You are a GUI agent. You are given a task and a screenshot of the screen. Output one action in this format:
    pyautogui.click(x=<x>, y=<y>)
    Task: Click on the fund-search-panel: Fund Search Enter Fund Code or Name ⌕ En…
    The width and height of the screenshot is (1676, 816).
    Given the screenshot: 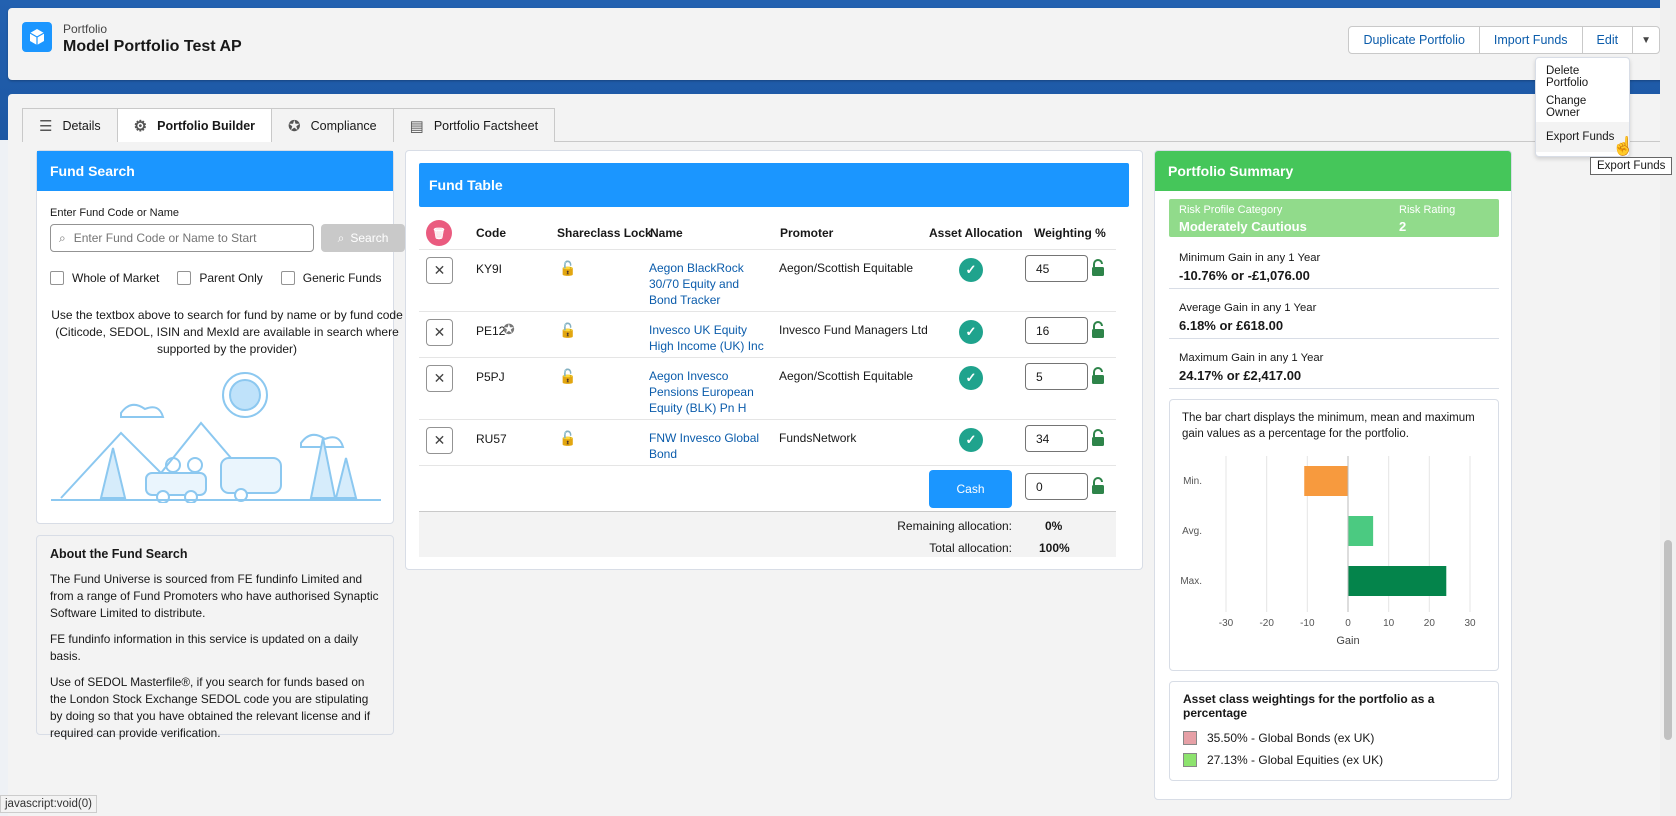 What is the action you would take?
    pyautogui.click(x=220, y=337)
    